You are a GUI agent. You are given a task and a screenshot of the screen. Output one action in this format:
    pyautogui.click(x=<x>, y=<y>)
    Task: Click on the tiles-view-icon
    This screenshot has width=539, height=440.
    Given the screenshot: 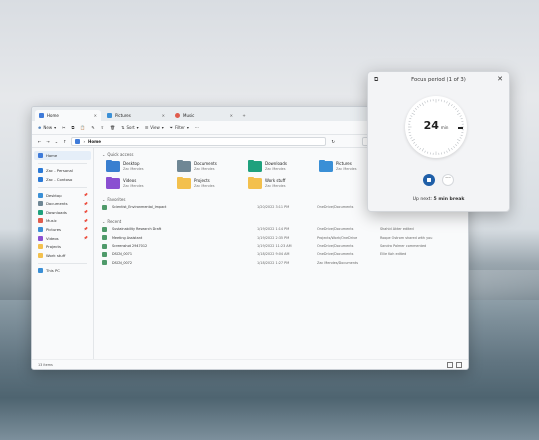 What is the action you would take?
    pyautogui.click(x=459, y=364)
    